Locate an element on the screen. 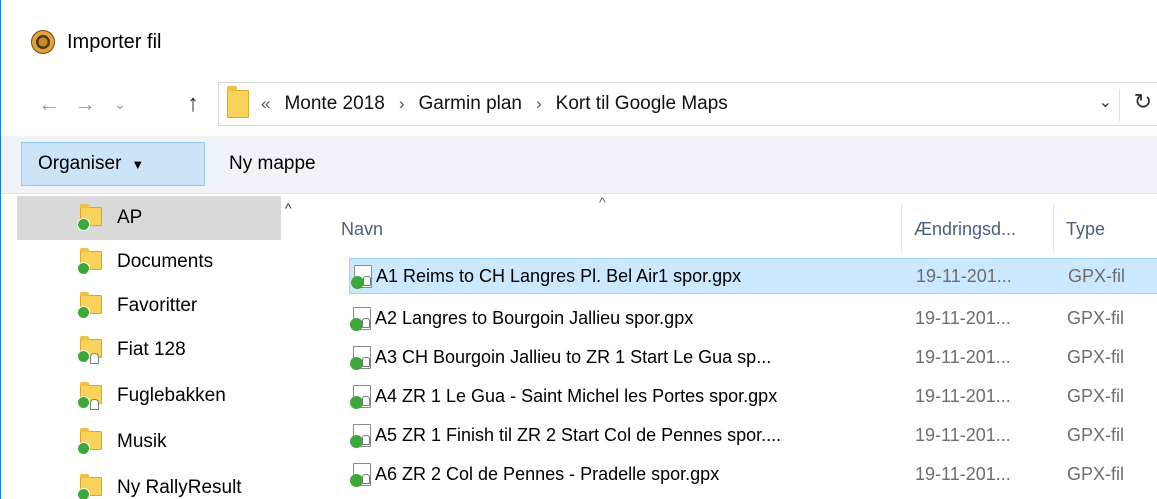  address-dropdown-icon: ⌄ is located at coordinates (1105, 102).